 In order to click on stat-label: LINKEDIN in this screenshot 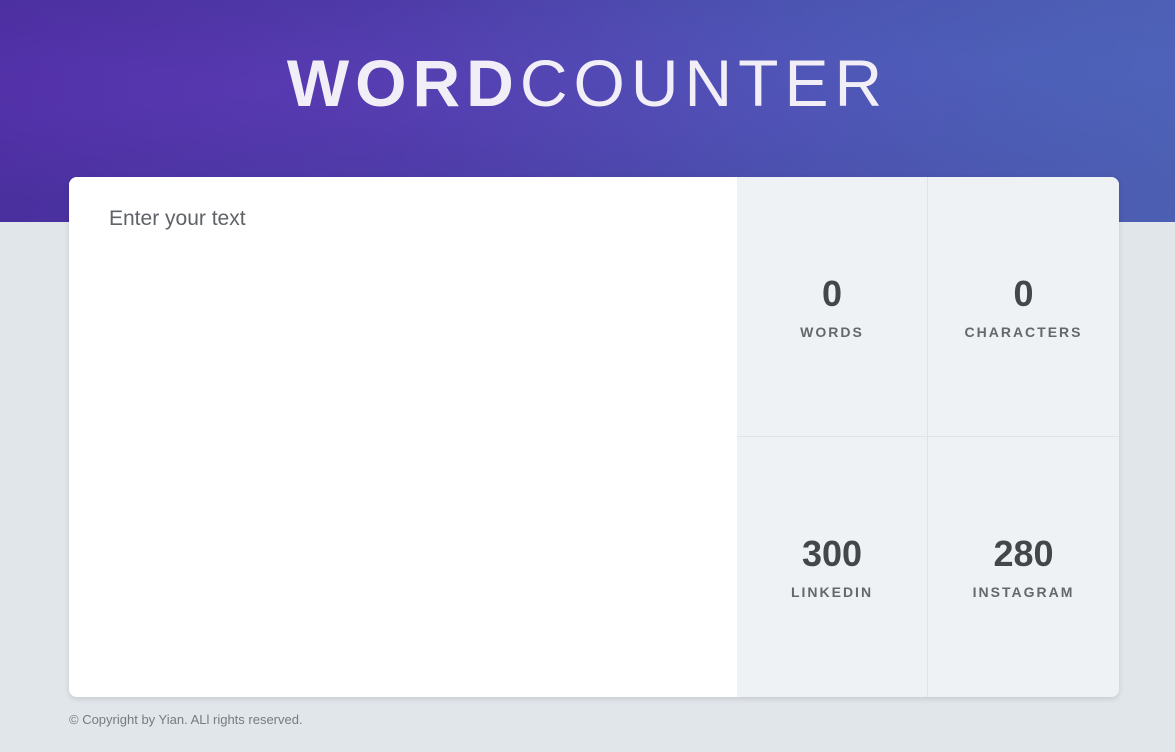, I will do `click(832, 592)`.